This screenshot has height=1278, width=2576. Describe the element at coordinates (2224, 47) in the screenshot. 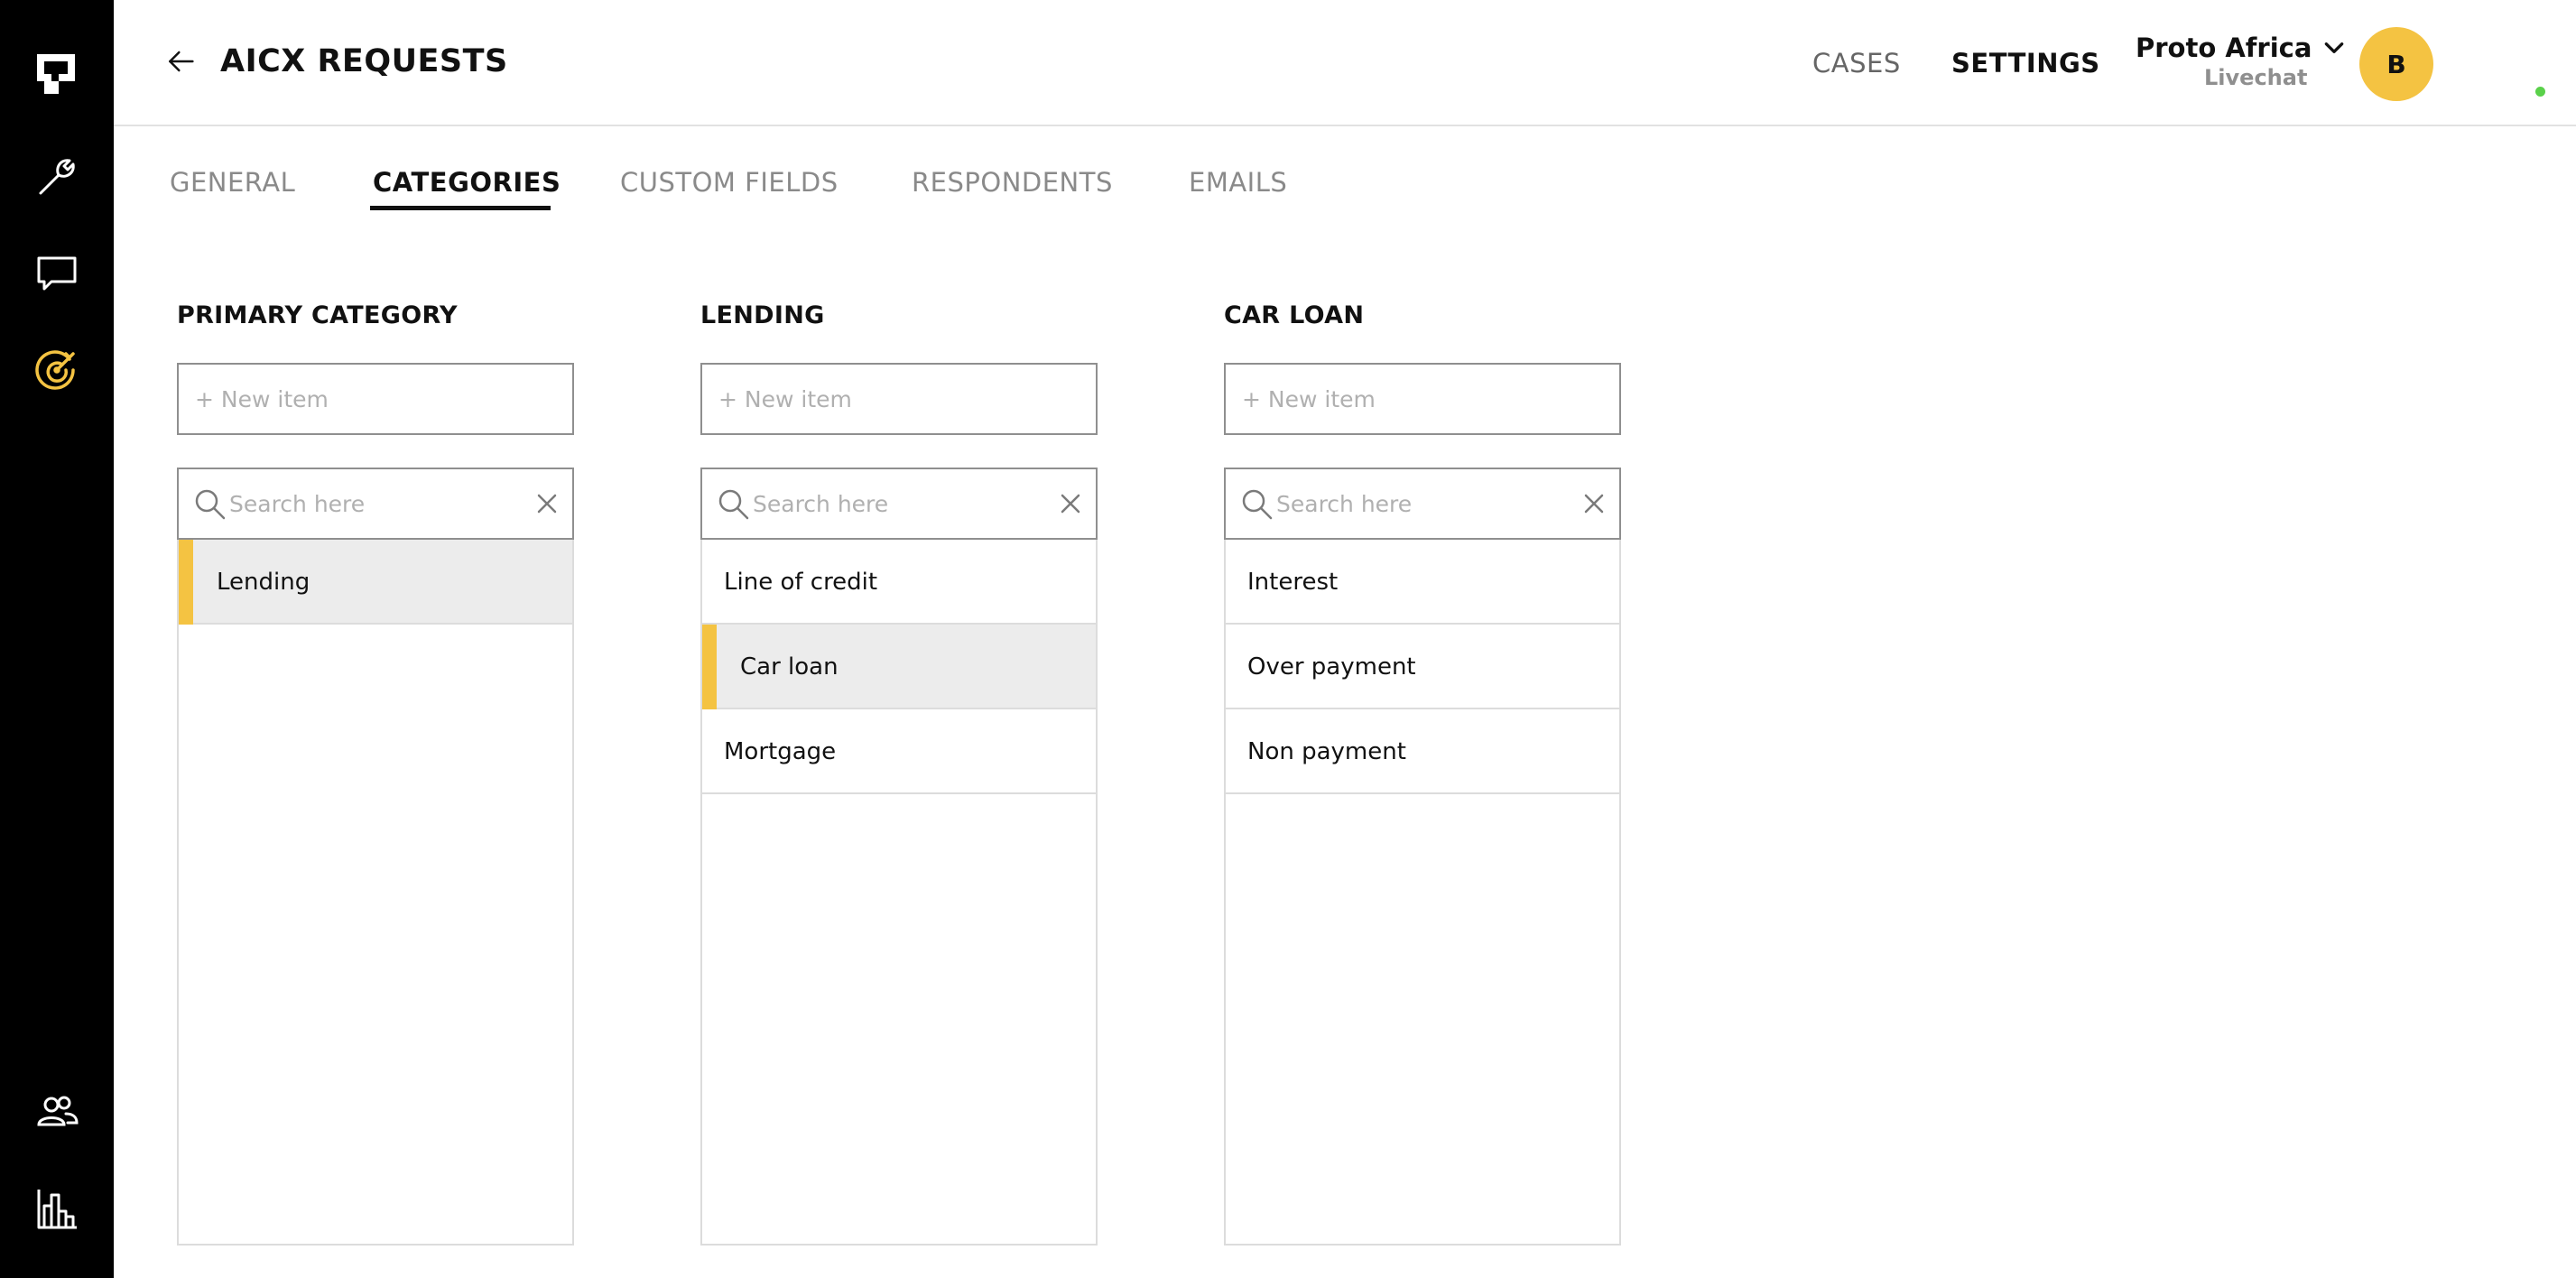

I see `account-name: Proto Africa` at that location.